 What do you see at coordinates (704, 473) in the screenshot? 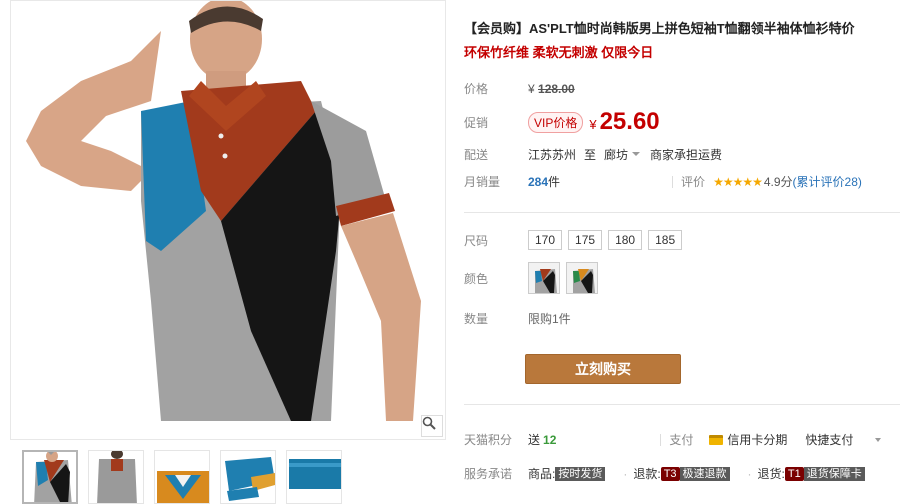
I see `fast-refund-badge: 极速退款` at bounding box center [704, 473].